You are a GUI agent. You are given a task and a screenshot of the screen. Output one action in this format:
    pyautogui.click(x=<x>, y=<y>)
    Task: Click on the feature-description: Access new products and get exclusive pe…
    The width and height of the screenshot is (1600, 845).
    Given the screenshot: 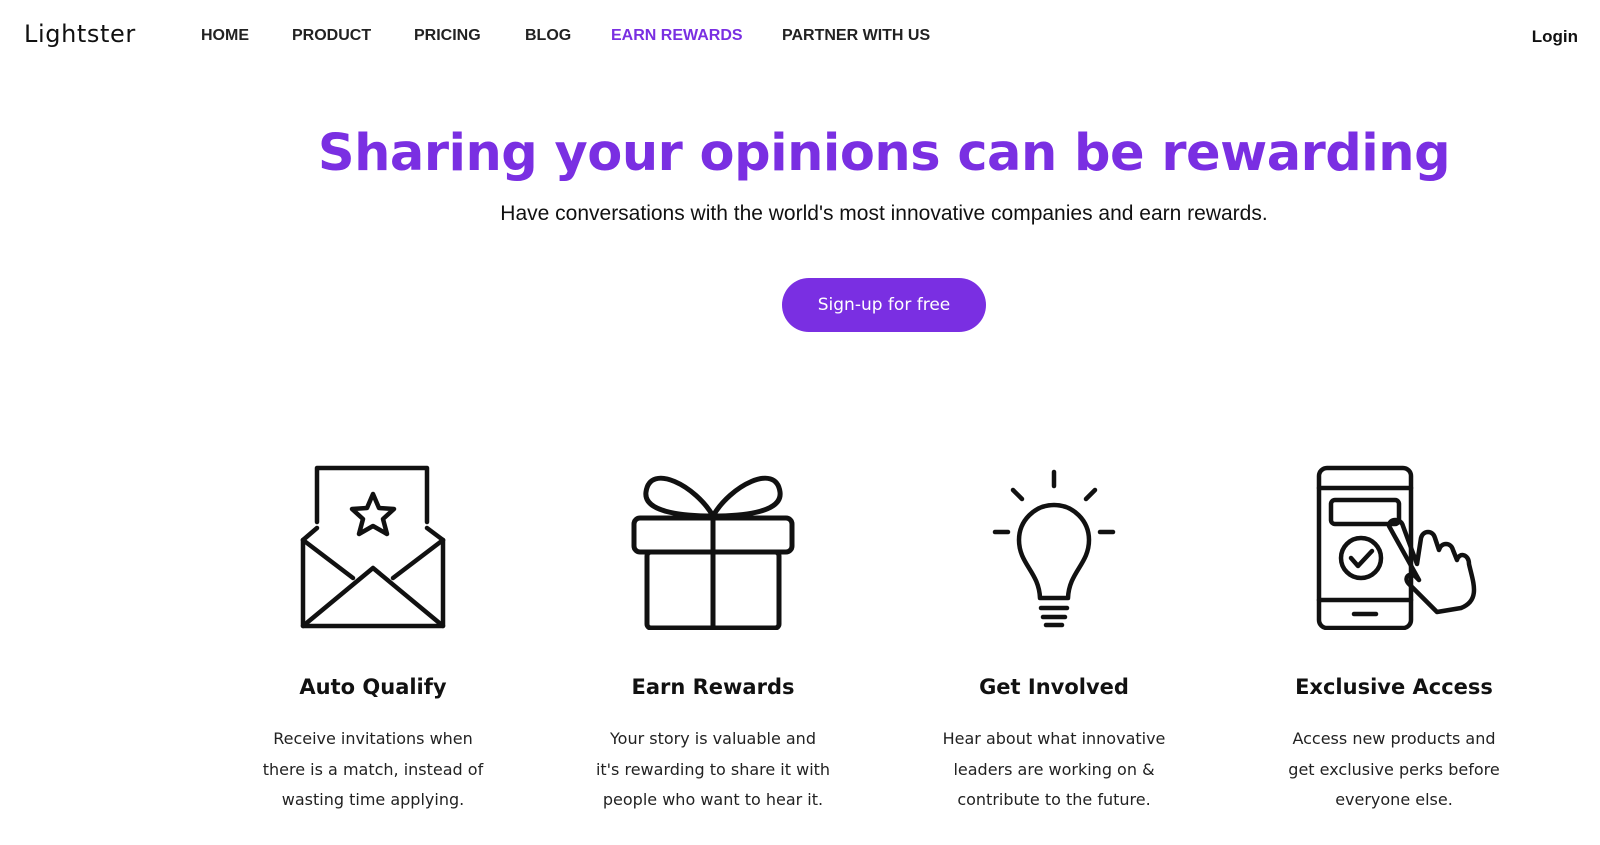 What is the action you would take?
    pyautogui.click(x=1394, y=769)
    